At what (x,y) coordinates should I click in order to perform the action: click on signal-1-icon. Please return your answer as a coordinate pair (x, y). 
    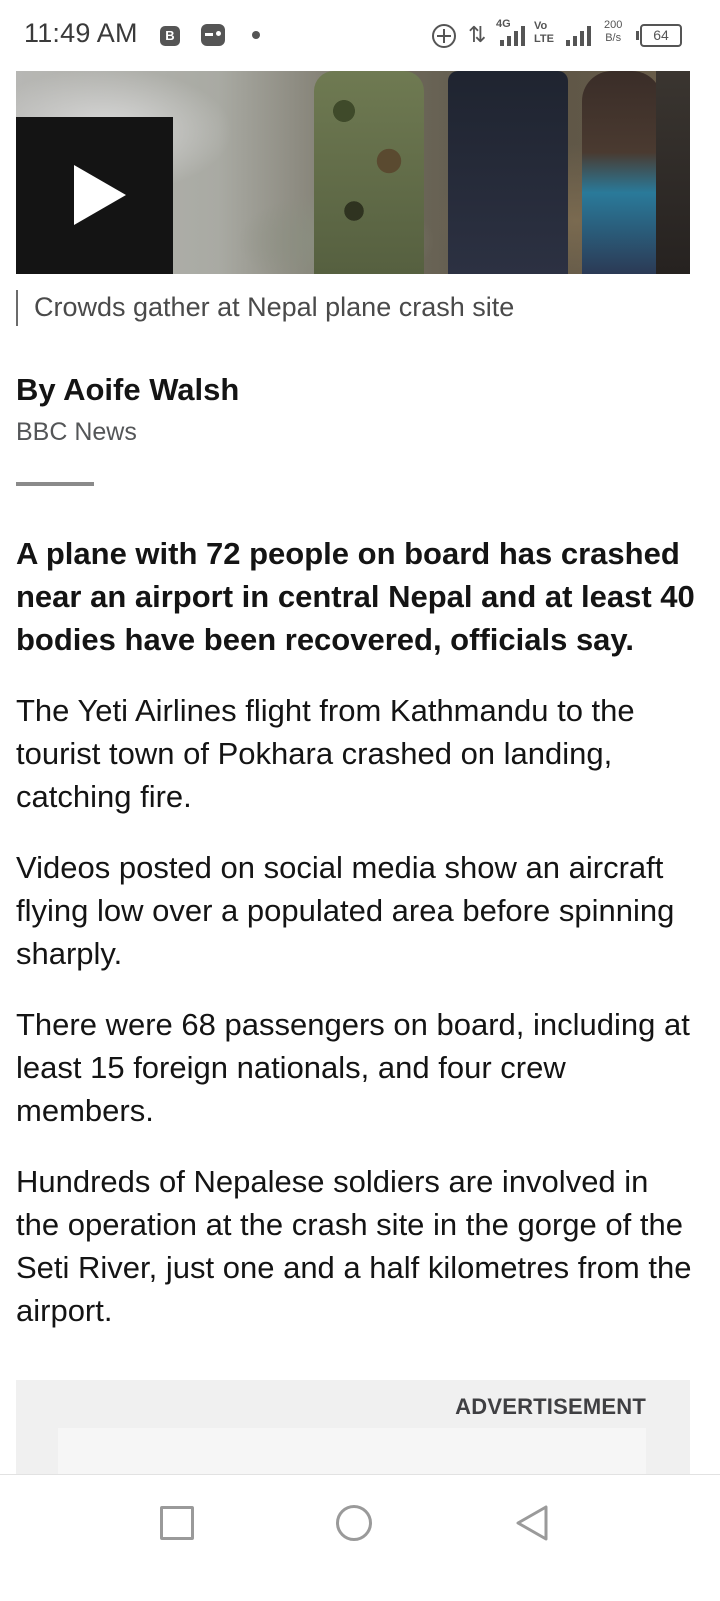
    Looking at the image, I should click on (512, 36).